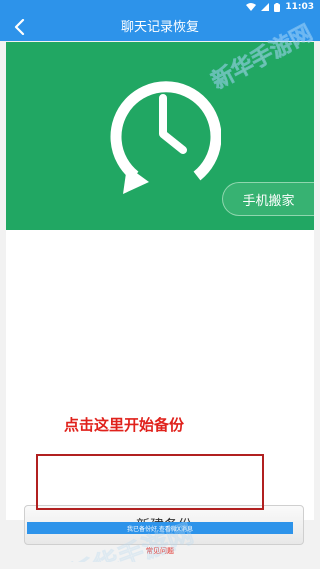  I want to click on battery-icon, so click(277, 7).